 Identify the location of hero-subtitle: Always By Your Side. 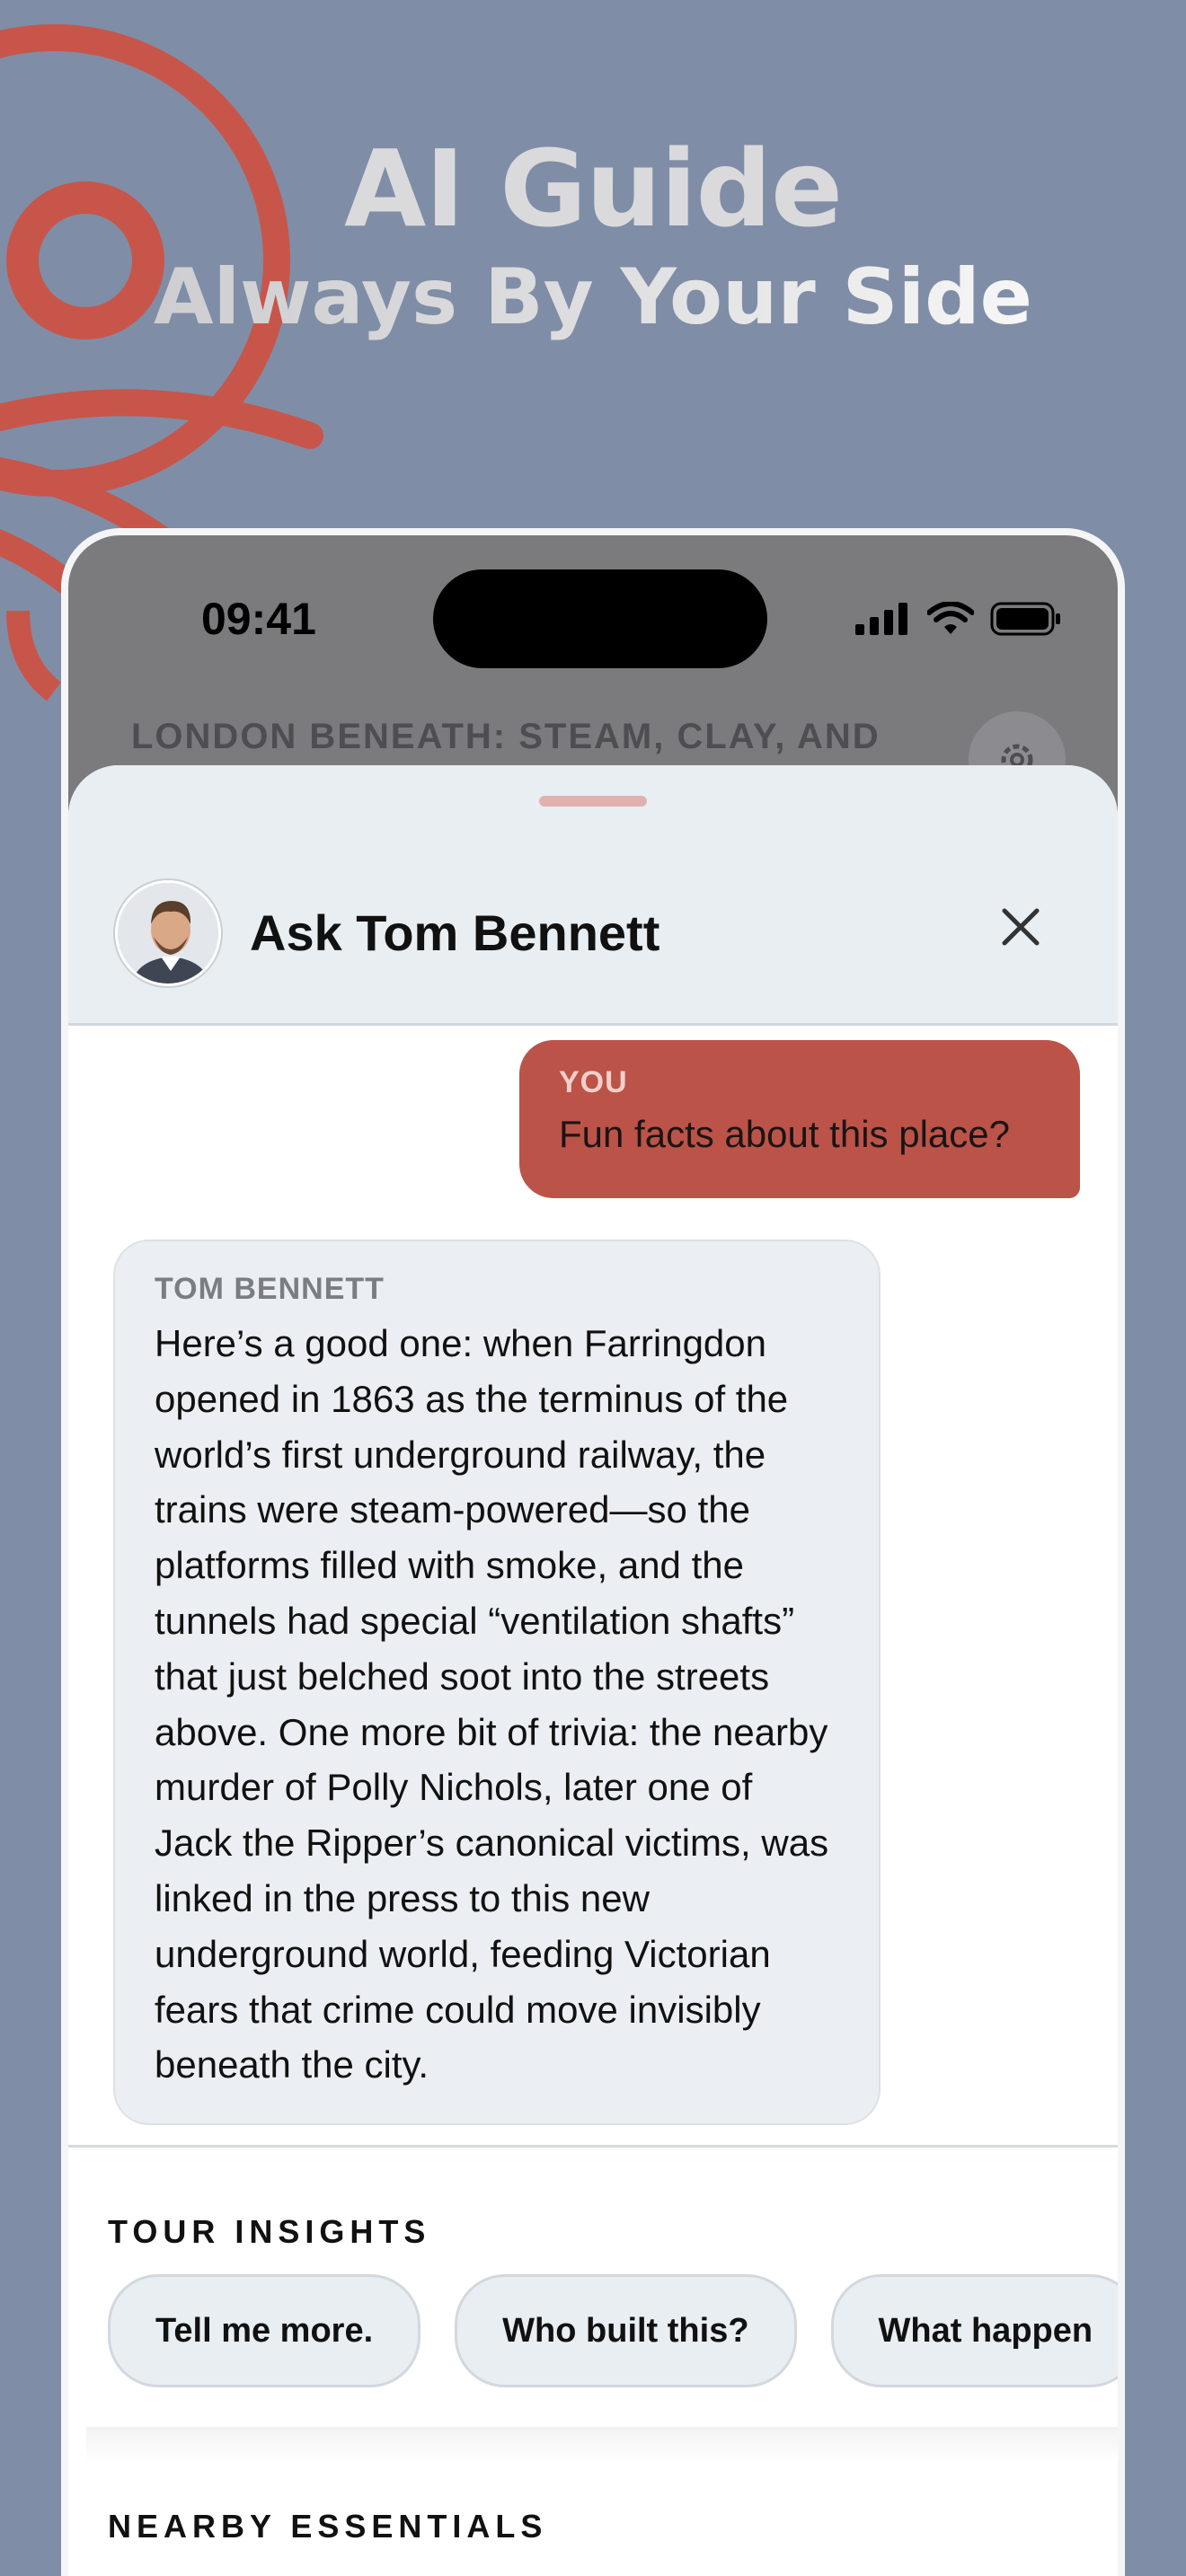
(593, 297).